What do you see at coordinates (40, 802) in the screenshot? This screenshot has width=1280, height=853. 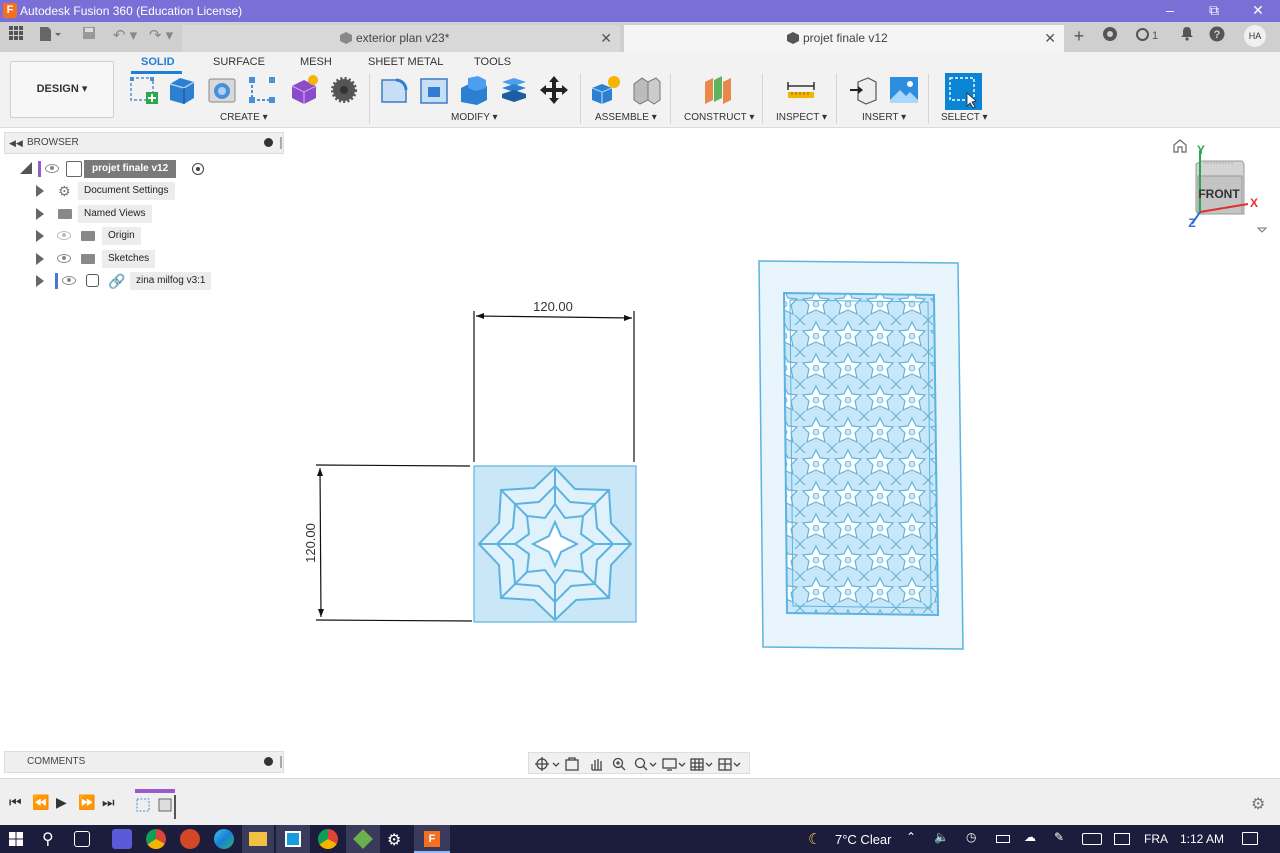 I see `step-back-icon: ⏪` at bounding box center [40, 802].